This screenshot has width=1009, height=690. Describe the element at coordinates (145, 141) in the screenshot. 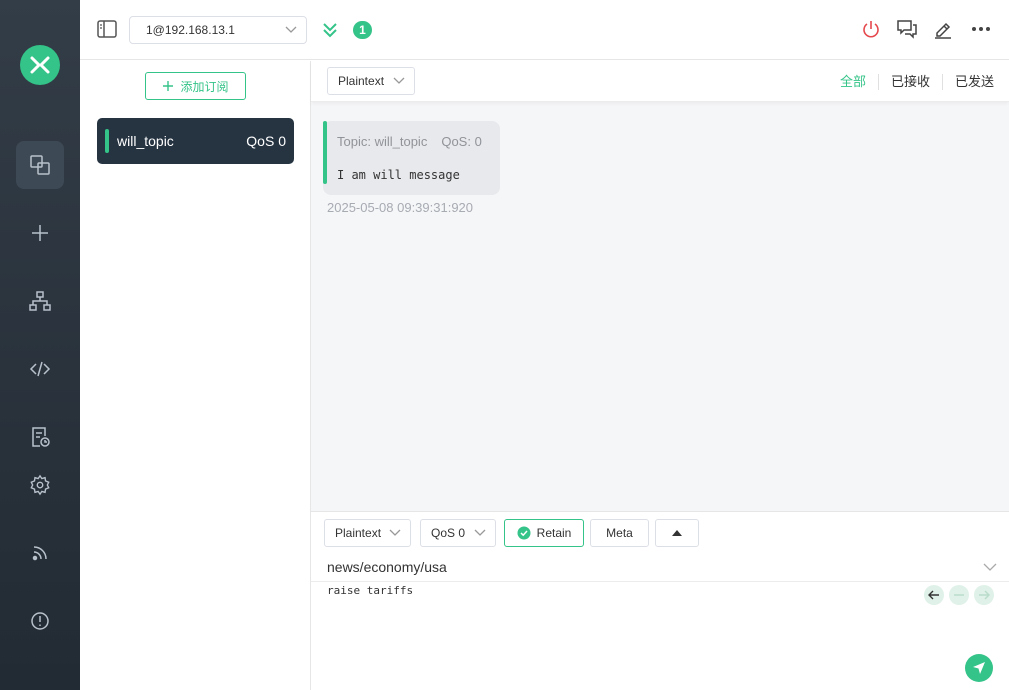

I see `subscription-topic: will_topic` at that location.